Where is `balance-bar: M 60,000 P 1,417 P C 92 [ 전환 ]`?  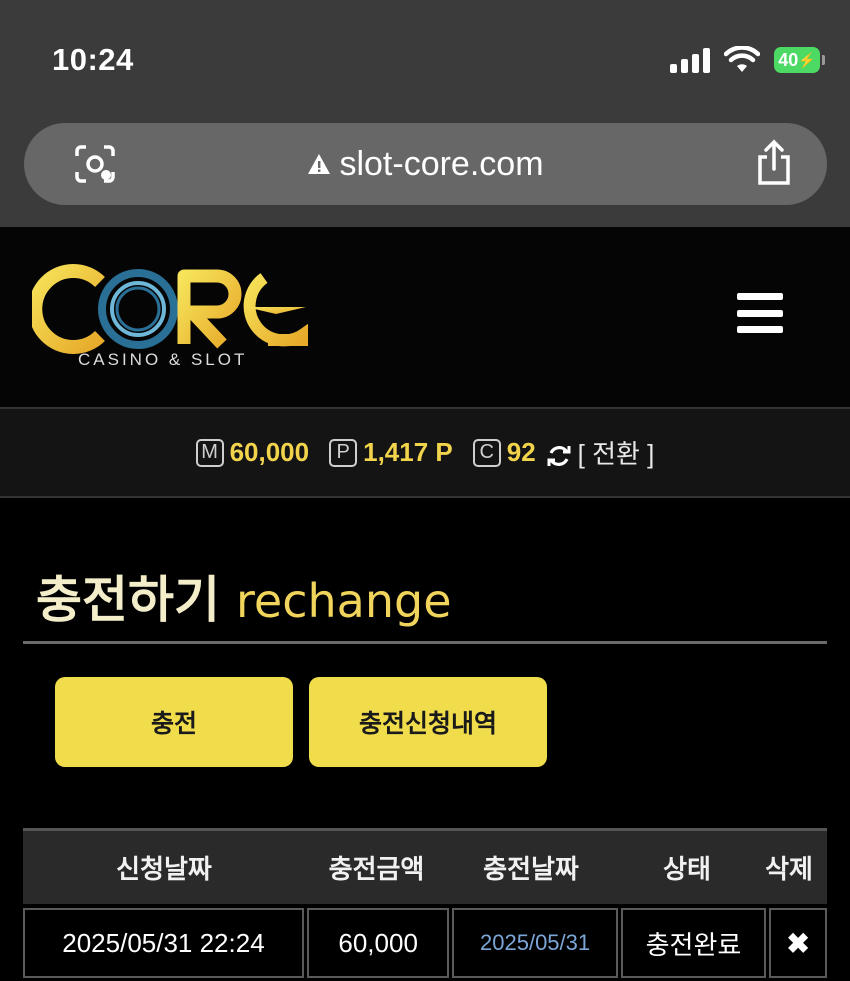
balance-bar: M 60,000 P 1,417 P C 92 [ 전환 ] is located at coordinates (425, 452).